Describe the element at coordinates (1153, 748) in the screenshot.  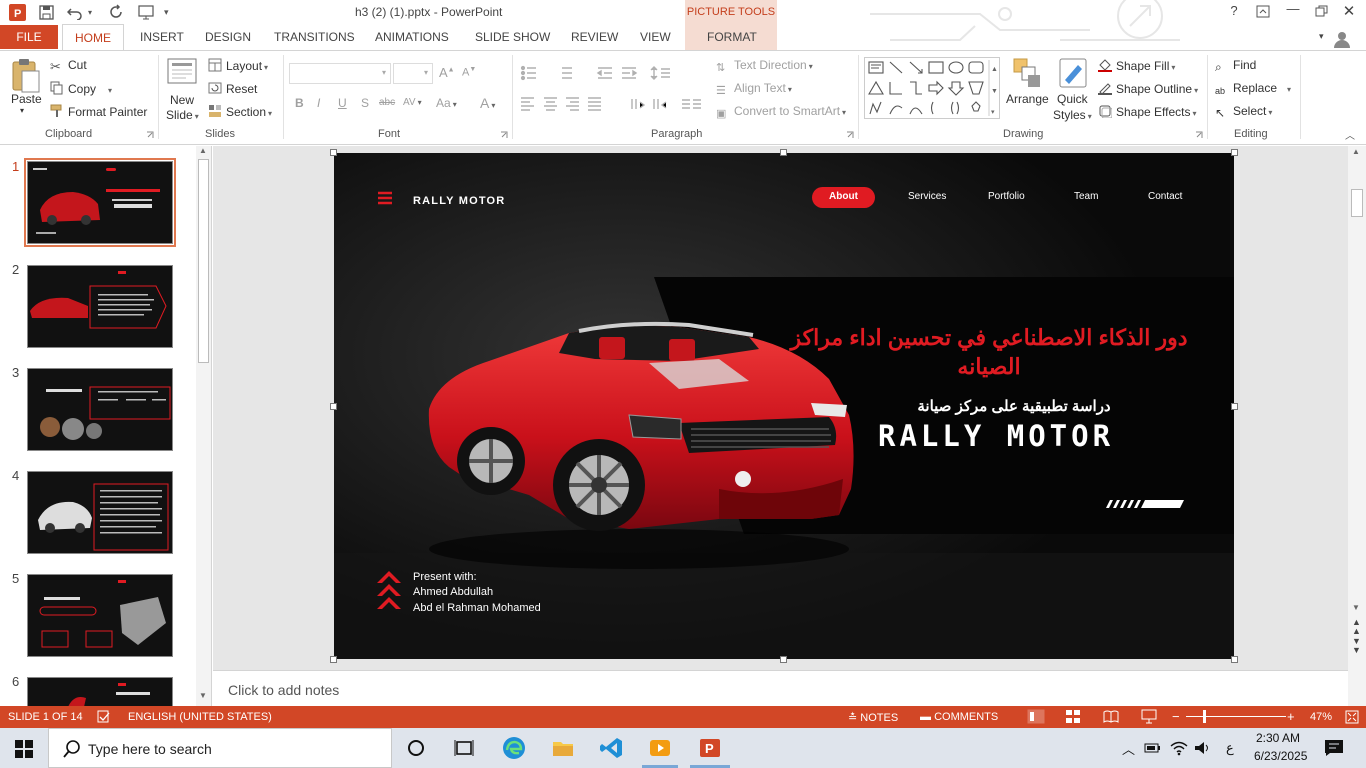
I see `battery-icon` at that location.